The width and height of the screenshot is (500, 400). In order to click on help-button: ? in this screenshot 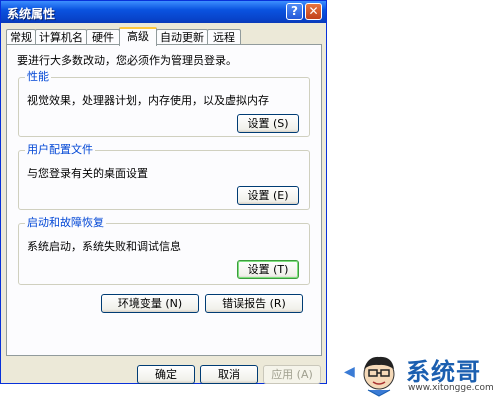, I will do `click(294, 11)`.